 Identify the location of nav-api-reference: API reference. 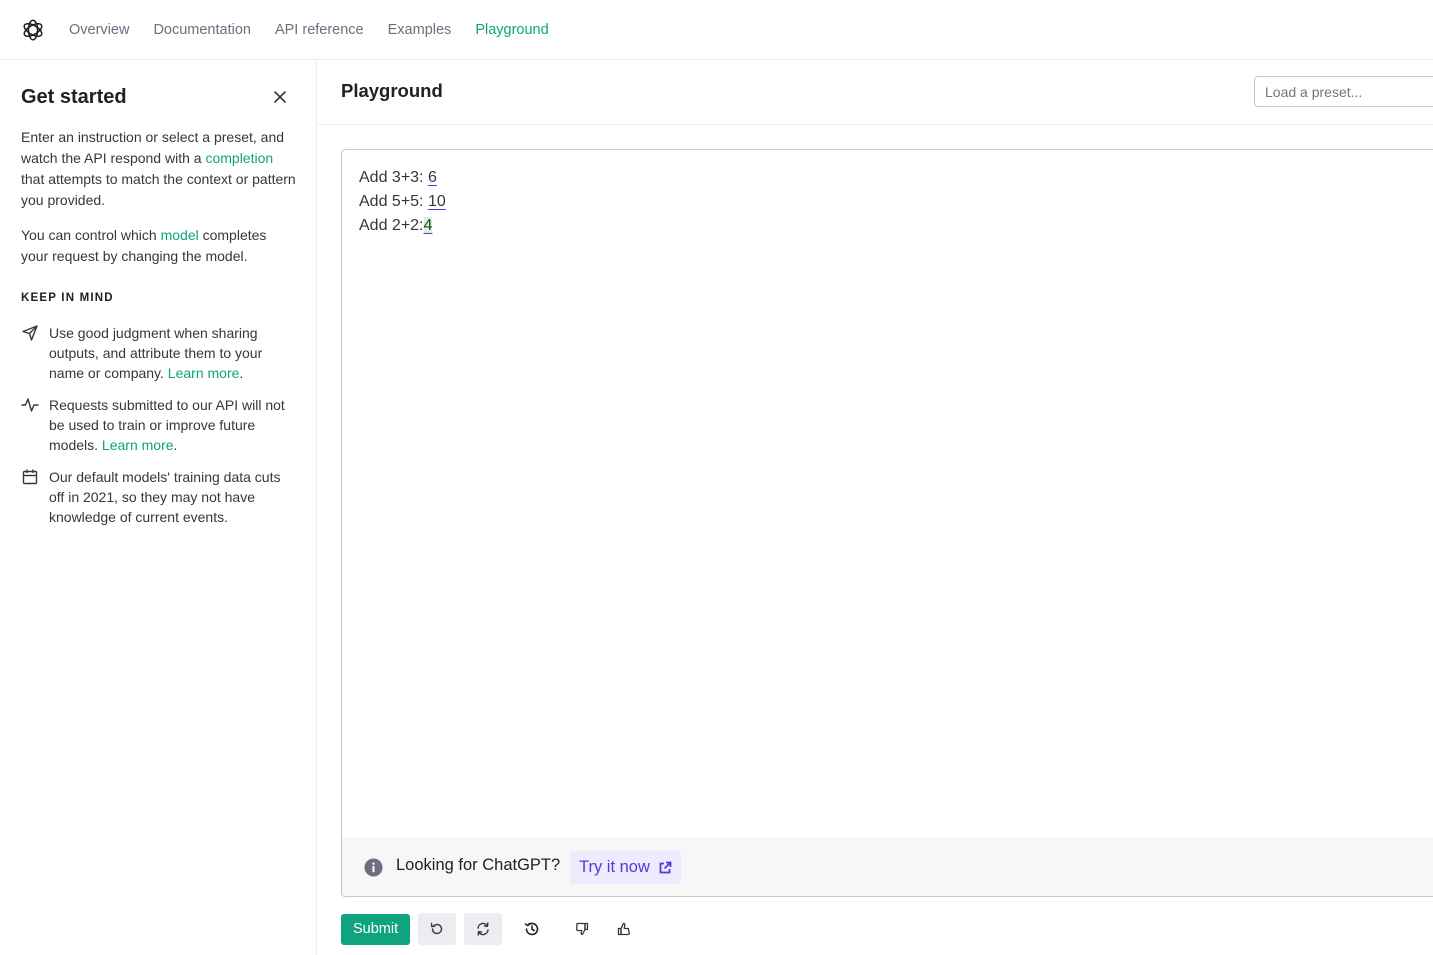
(319, 30).